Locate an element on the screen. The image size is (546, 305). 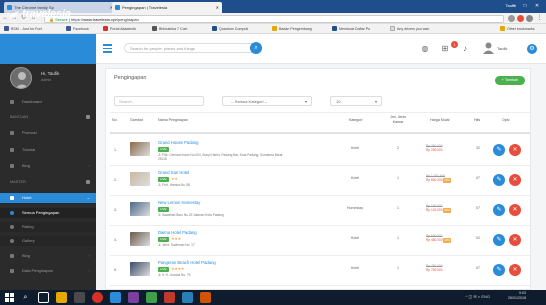
hotel-name-link: New Lemon Homestay is located at coordinates (179, 202).